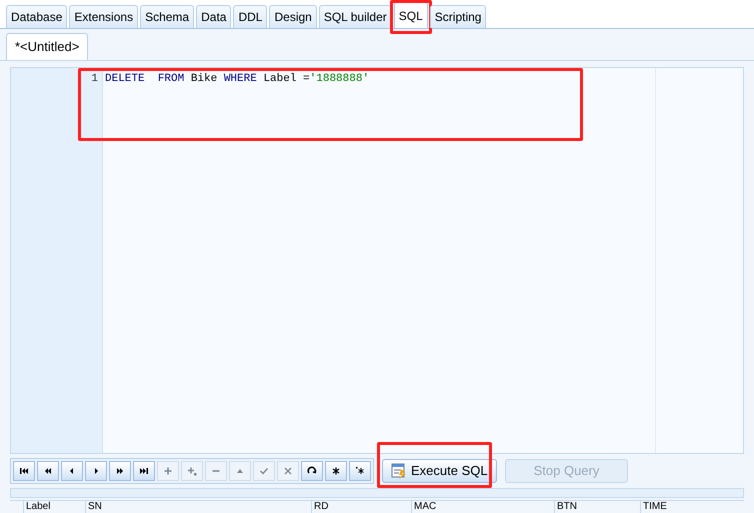 Image resolution: width=754 pixels, height=513 pixels. Describe the element at coordinates (55, 507) in the screenshot. I see `column-header: Label` at that location.